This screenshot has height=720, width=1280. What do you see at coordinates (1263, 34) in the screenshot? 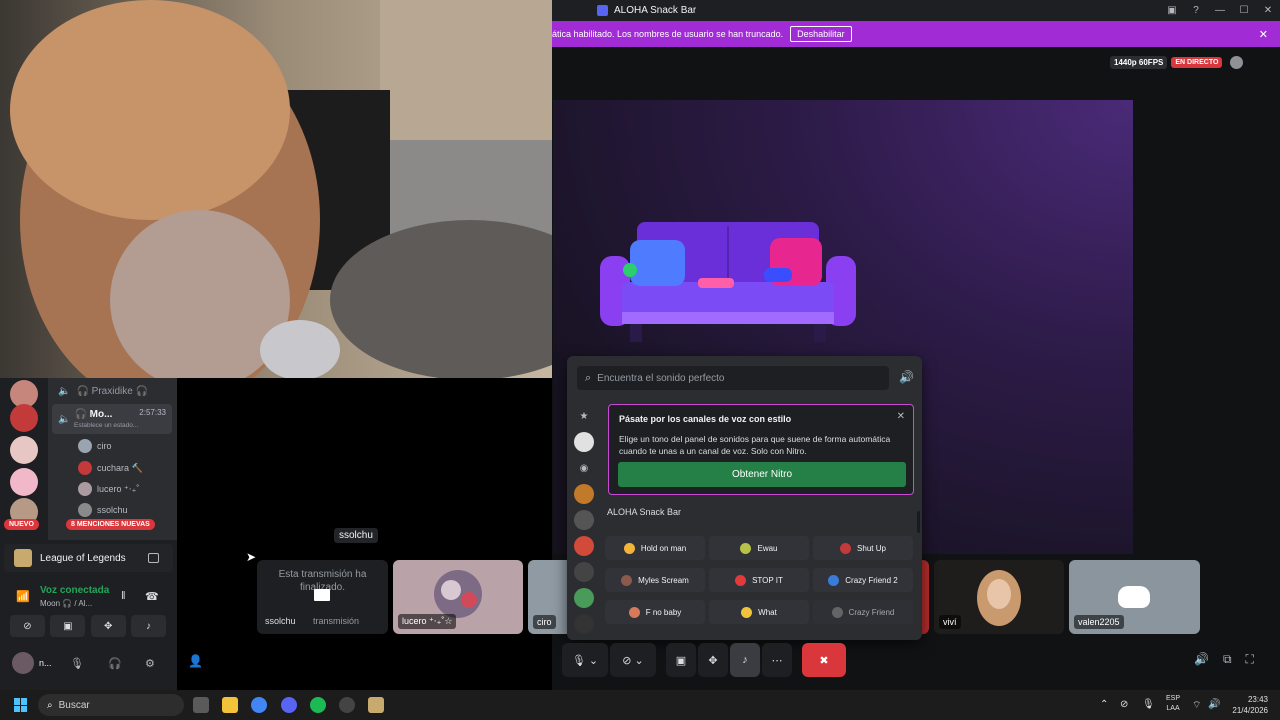
I see `banner-close-icon: ✕` at bounding box center [1263, 34].